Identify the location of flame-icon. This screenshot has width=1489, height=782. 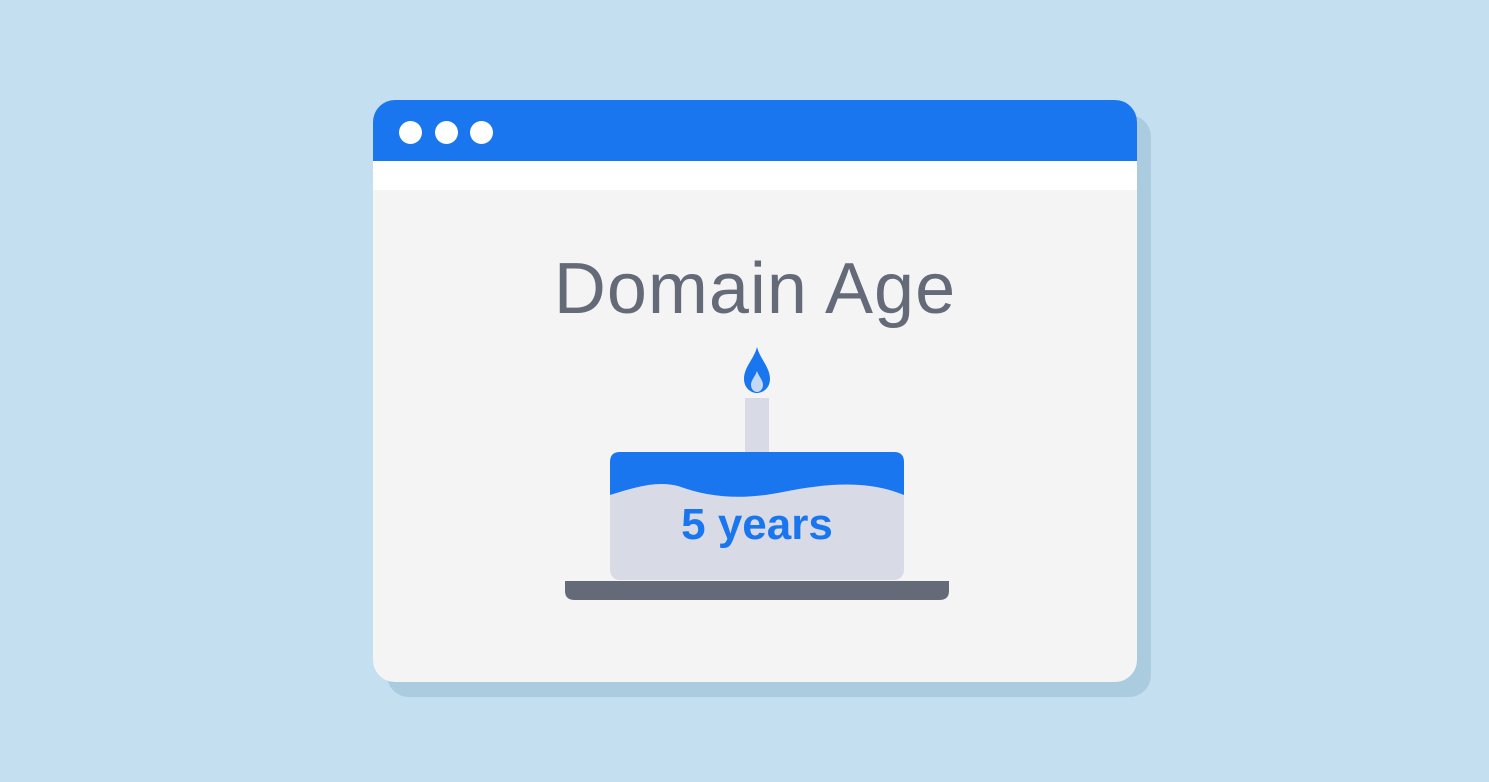
(757, 370).